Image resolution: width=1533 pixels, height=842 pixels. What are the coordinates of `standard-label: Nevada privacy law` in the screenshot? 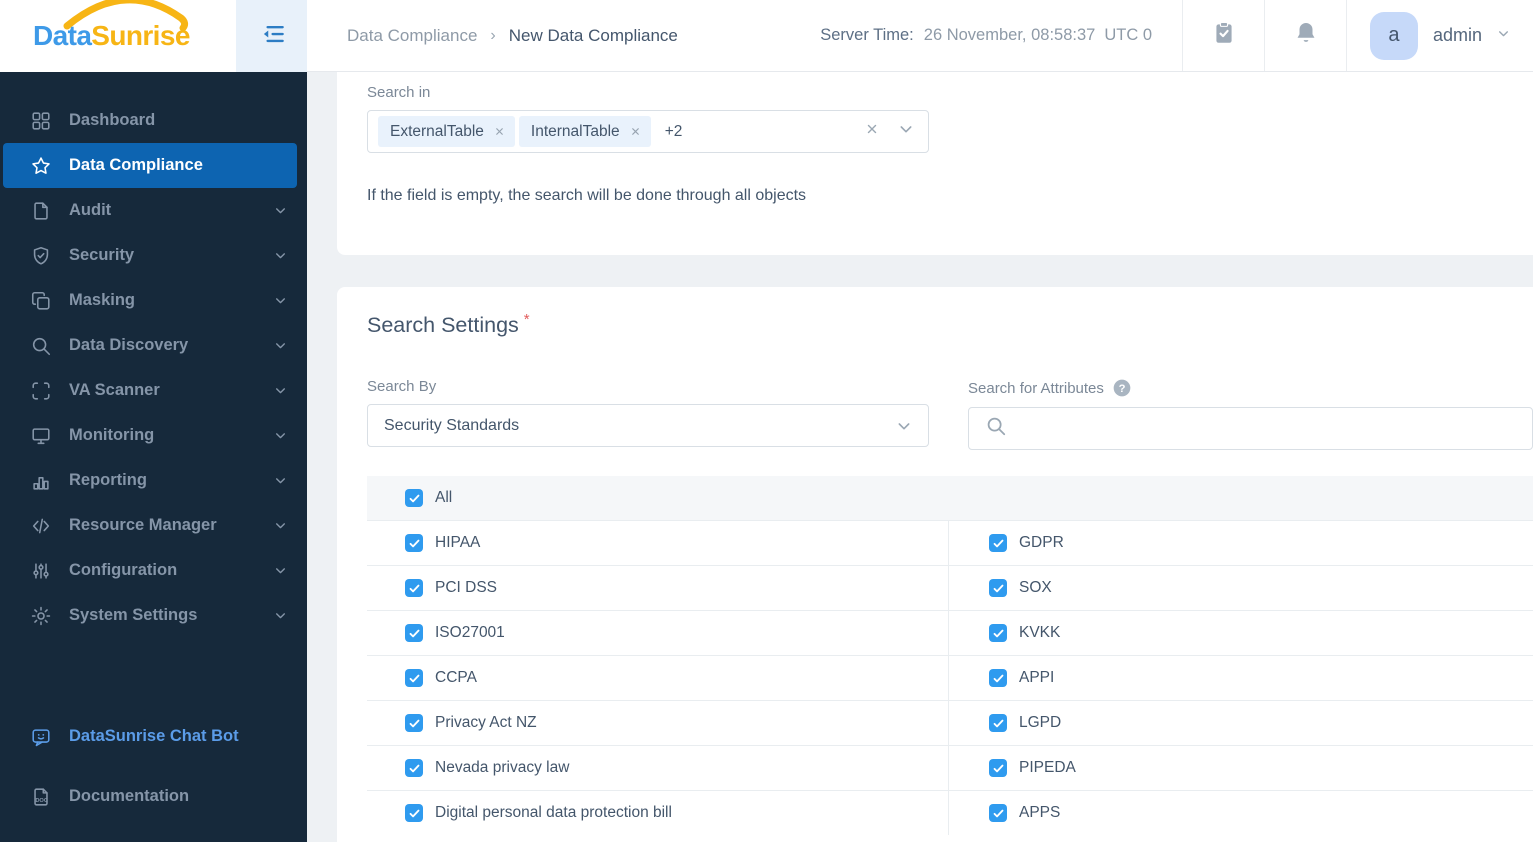 It's located at (502, 768).